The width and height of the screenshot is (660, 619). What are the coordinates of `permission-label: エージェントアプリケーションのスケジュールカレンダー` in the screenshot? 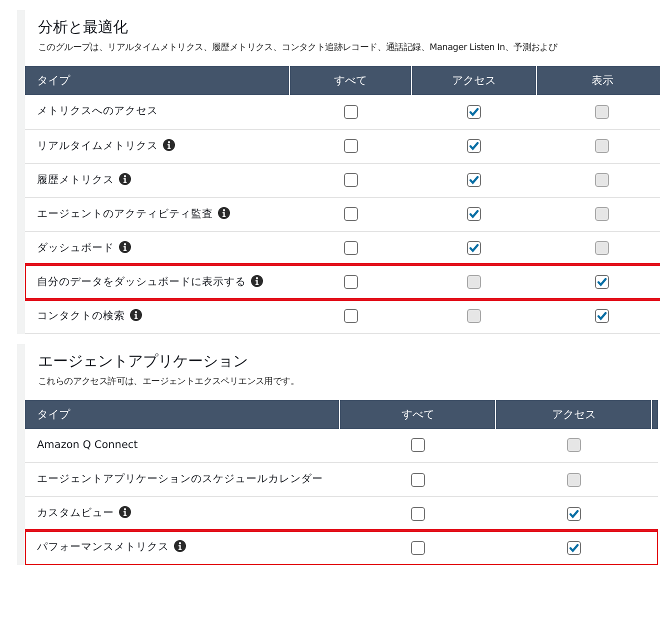 It's located at (180, 479).